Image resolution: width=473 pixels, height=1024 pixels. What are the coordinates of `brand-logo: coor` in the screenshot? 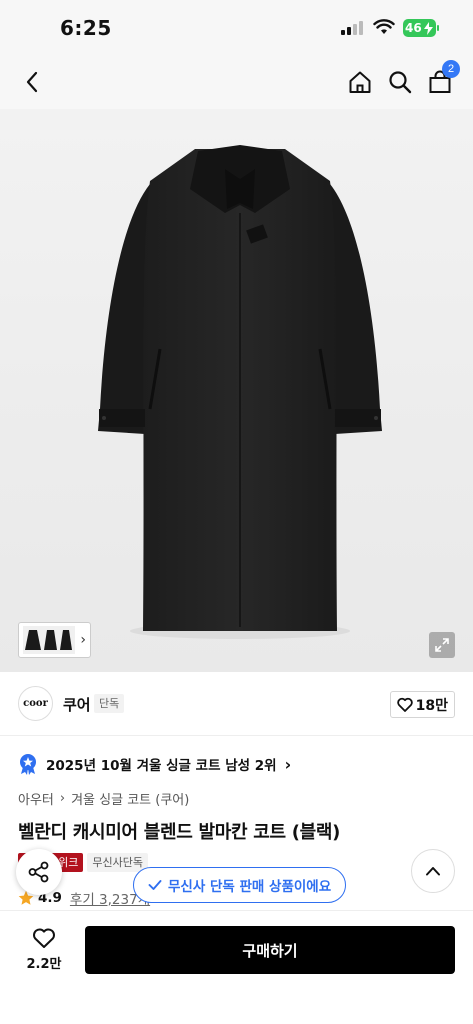 It's located at (35, 703).